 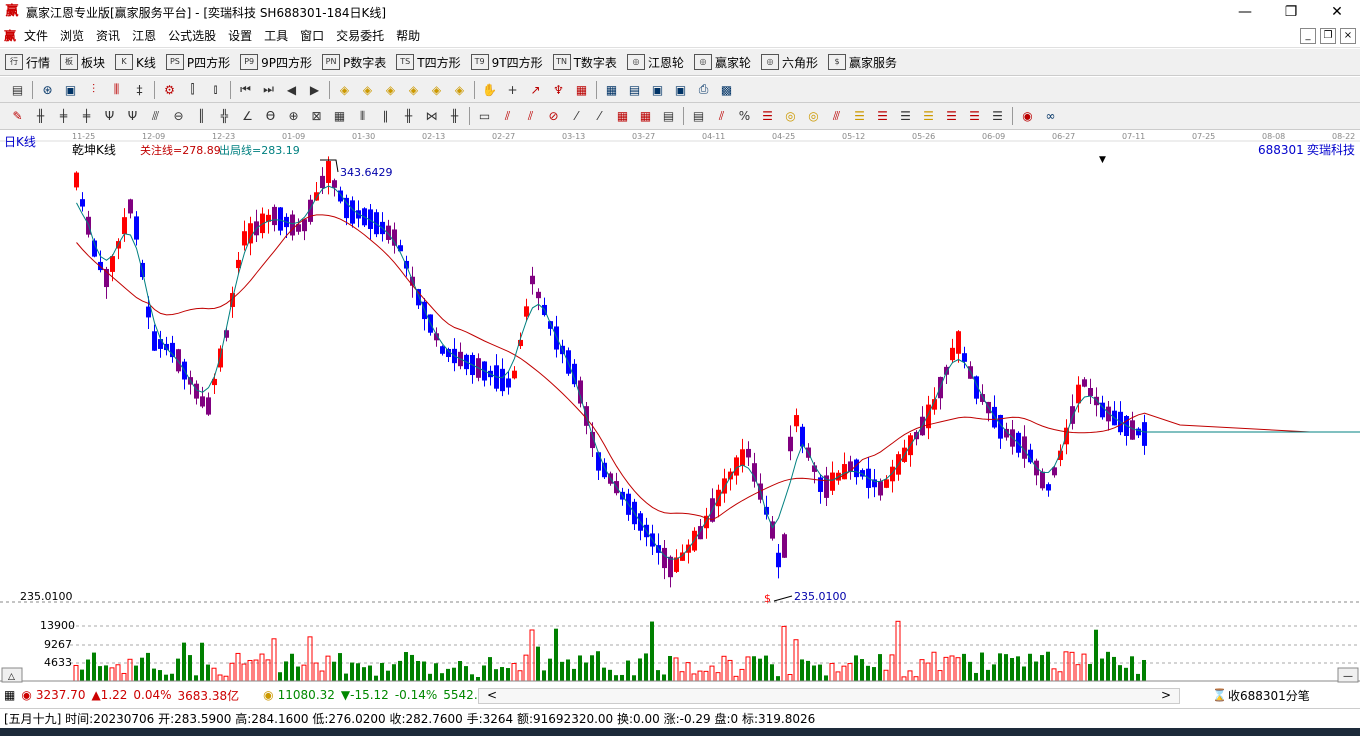 What do you see at coordinates (247, 116) in the screenshot?
I see `angle-icon: ∠` at bounding box center [247, 116].